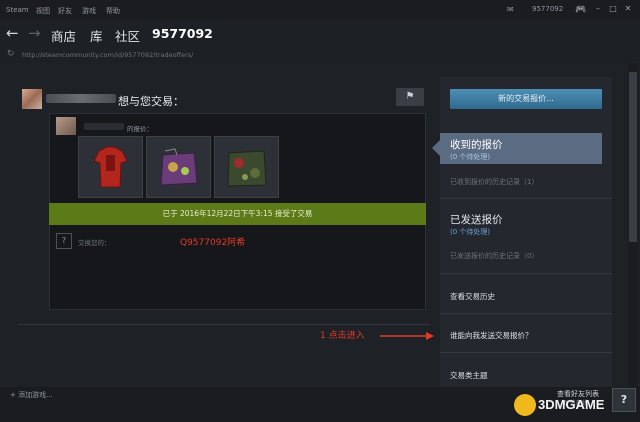 This screenshot has width=640, height=422. Describe the element at coordinates (94, 243) in the screenshot. I see `receive-label: 交换您的：` at that location.